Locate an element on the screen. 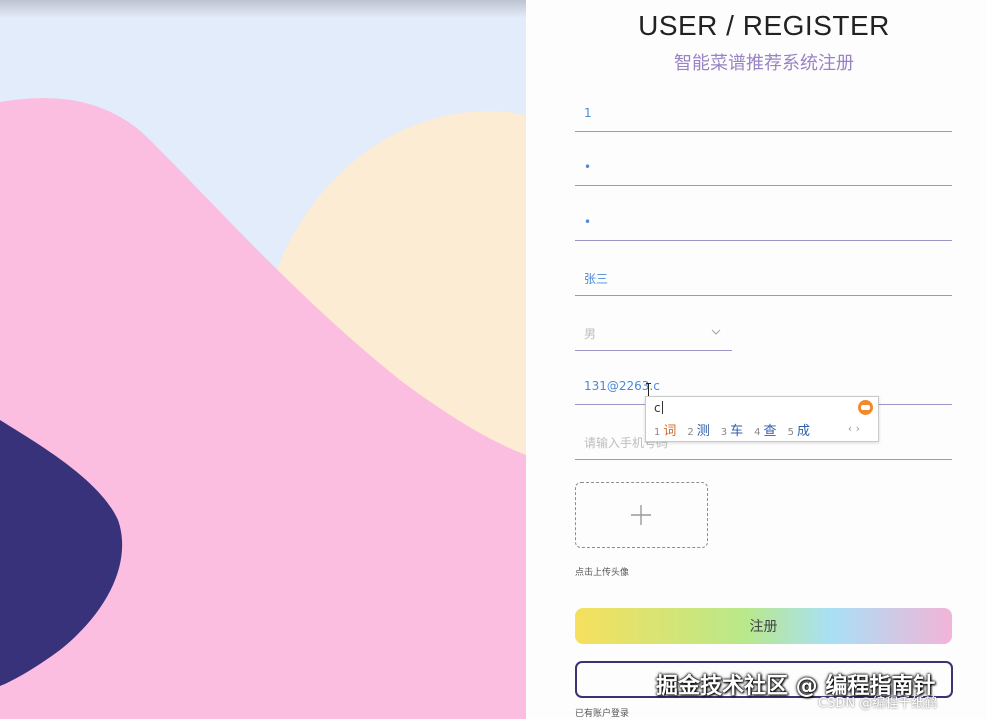  gender-selected-value: 男 is located at coordinates (590, 334).